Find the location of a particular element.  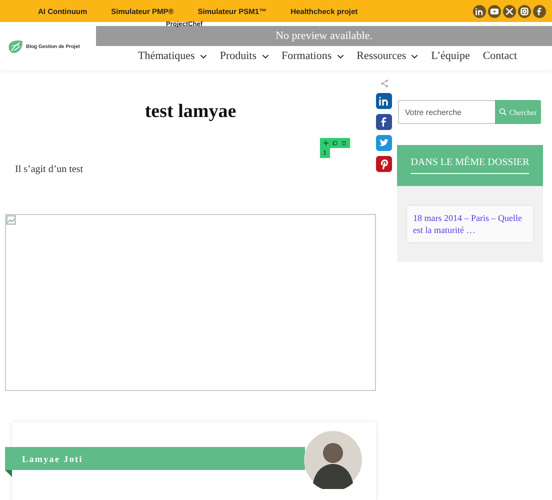

panel-title: DANS LE MÊME DOSSIER is located at coordinates (470, 165).